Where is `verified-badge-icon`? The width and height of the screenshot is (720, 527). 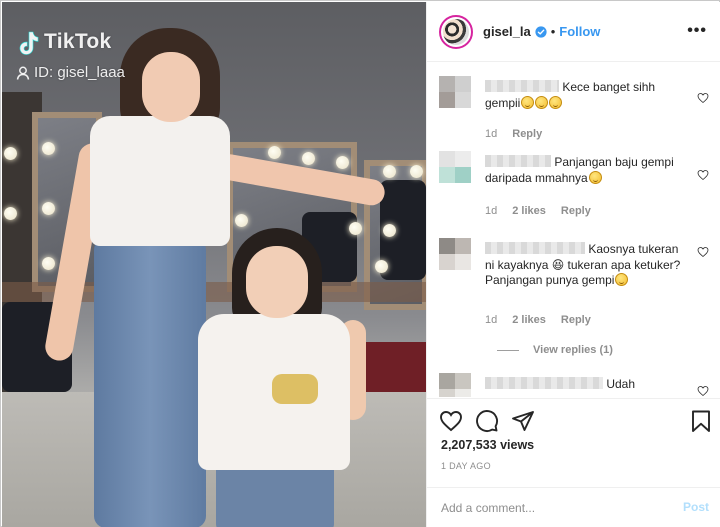 verified-badge-icon is located at coordinates (541, 31).